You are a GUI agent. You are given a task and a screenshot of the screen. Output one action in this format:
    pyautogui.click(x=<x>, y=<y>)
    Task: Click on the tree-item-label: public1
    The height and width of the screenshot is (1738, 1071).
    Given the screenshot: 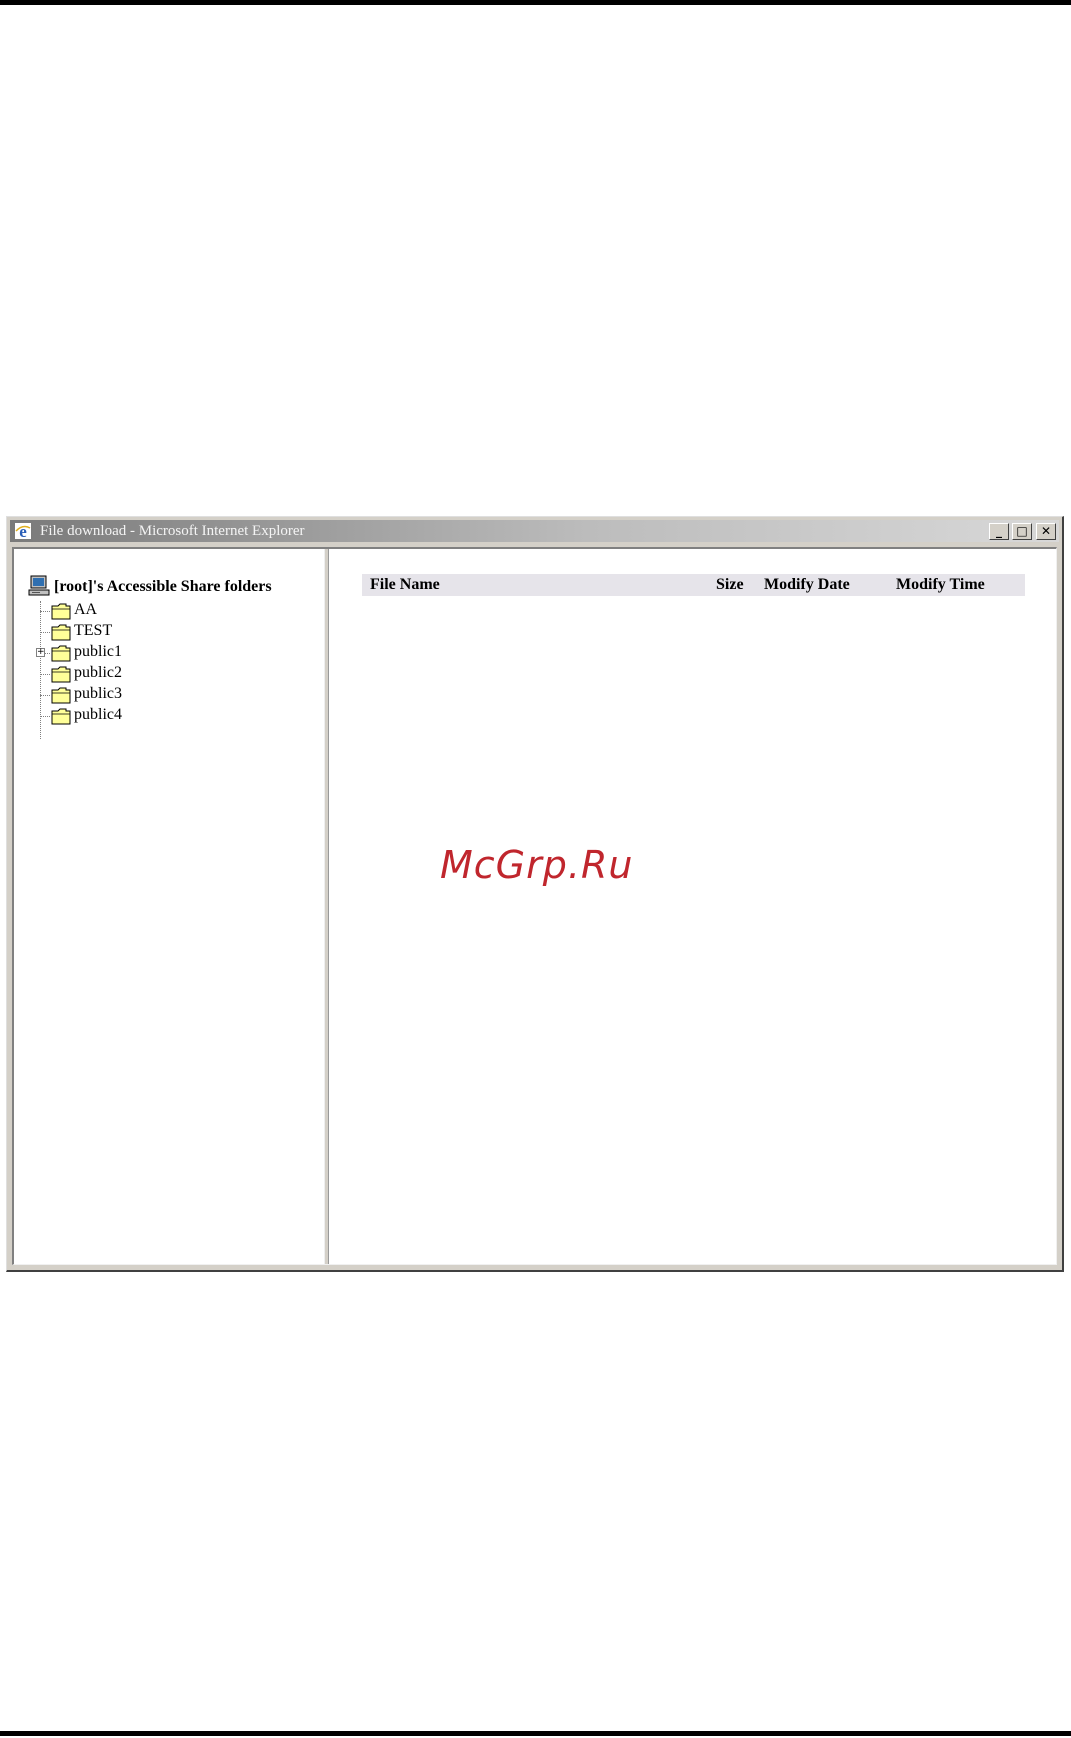 What is the action you would take?
    pyautogui.click(x=98, y=651)
    